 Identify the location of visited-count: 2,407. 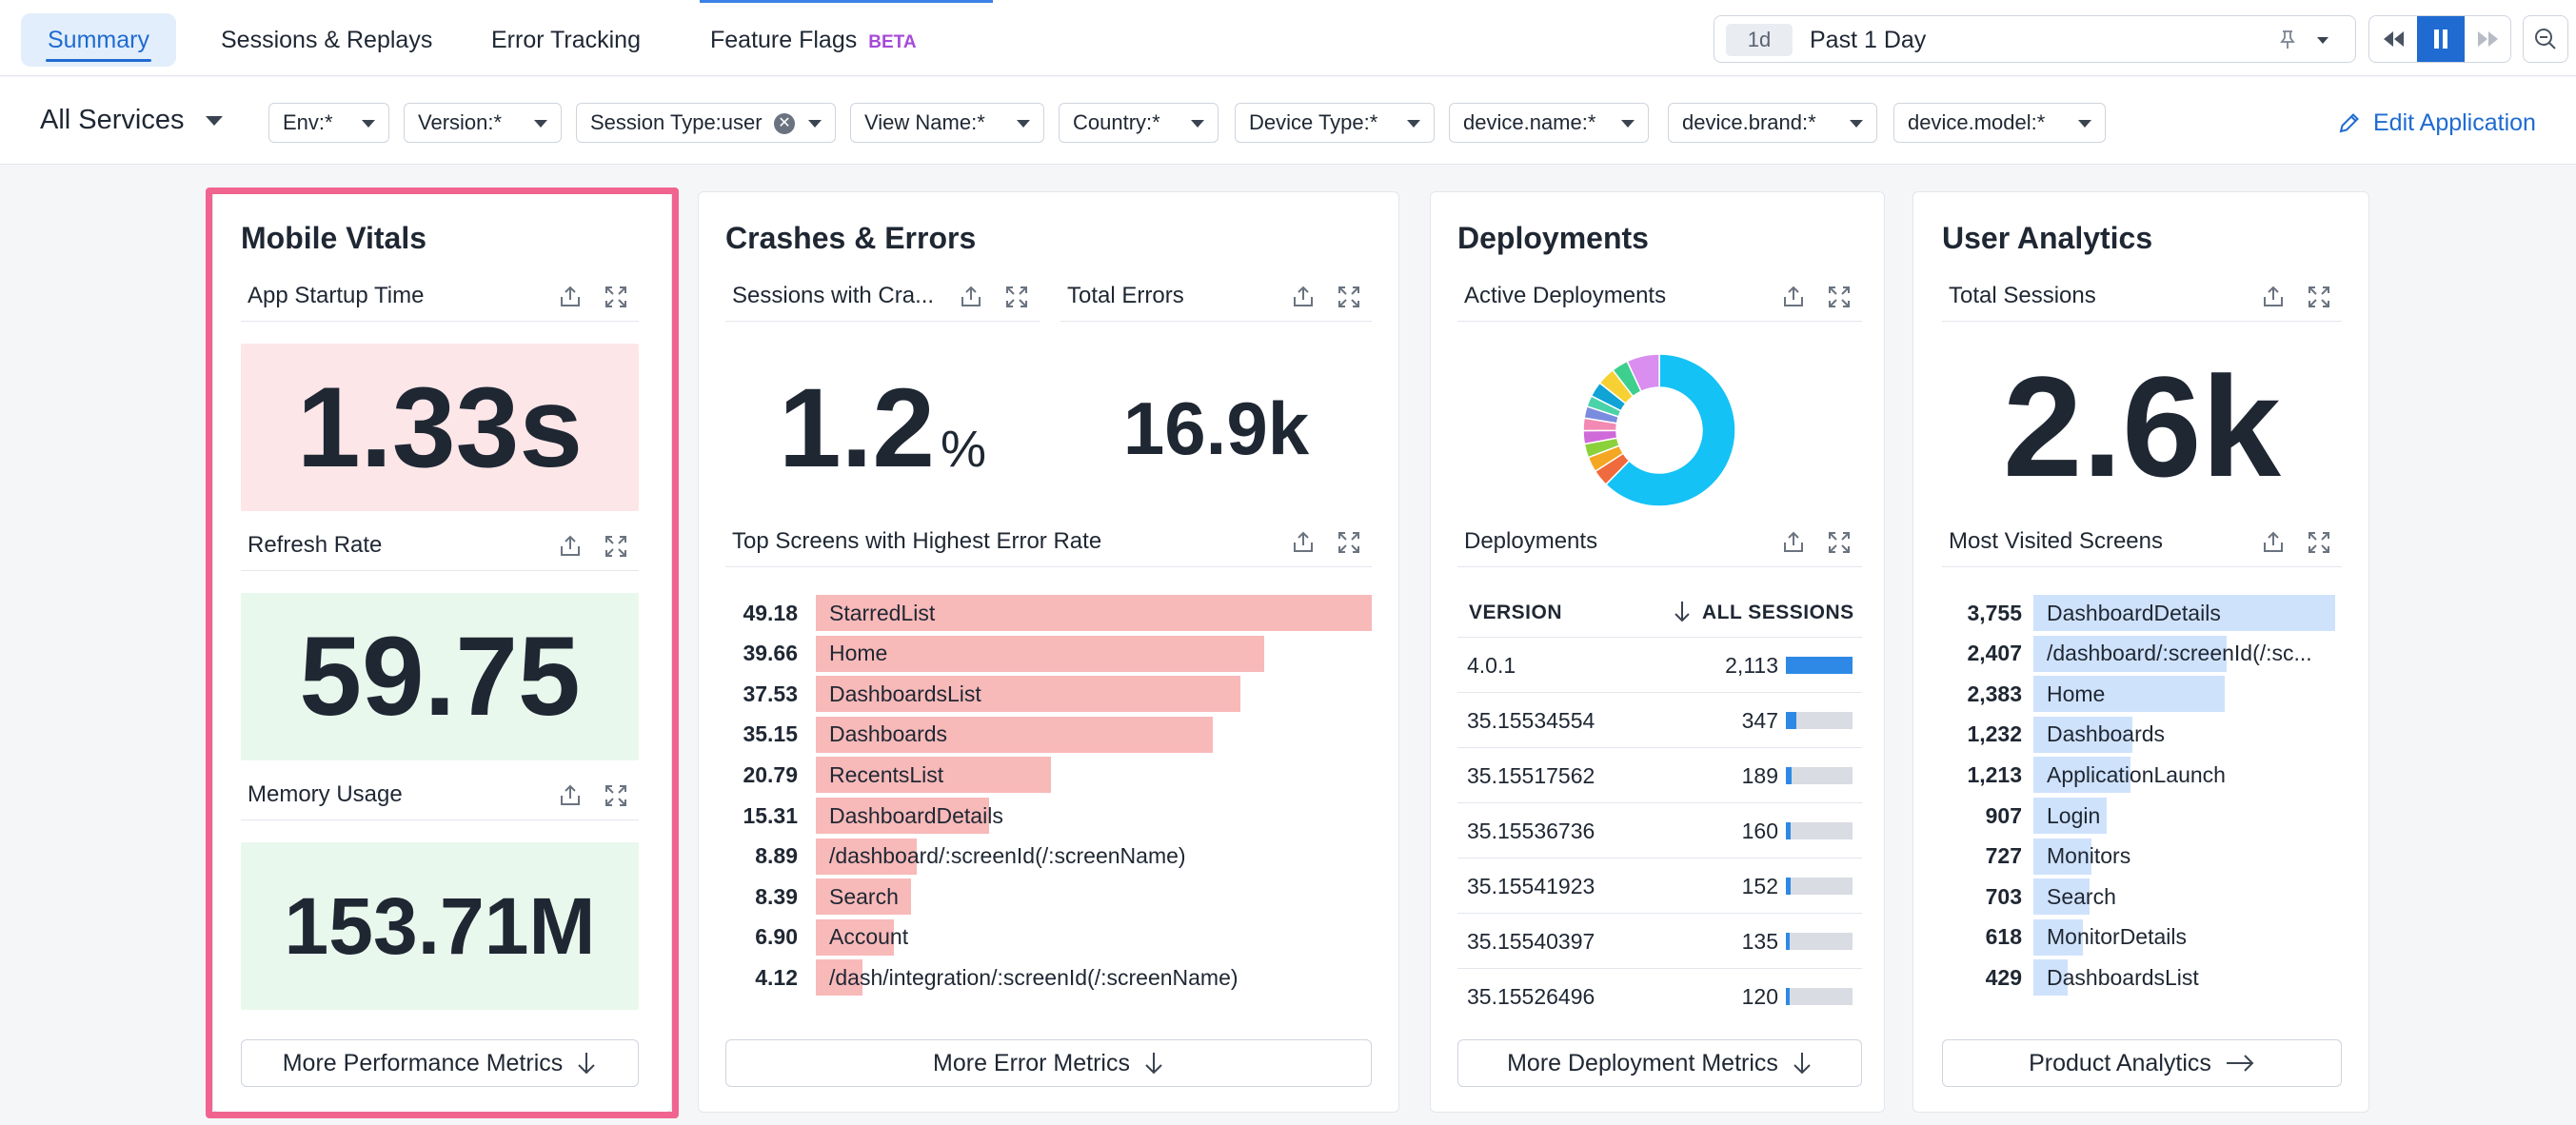
(1995, 653).